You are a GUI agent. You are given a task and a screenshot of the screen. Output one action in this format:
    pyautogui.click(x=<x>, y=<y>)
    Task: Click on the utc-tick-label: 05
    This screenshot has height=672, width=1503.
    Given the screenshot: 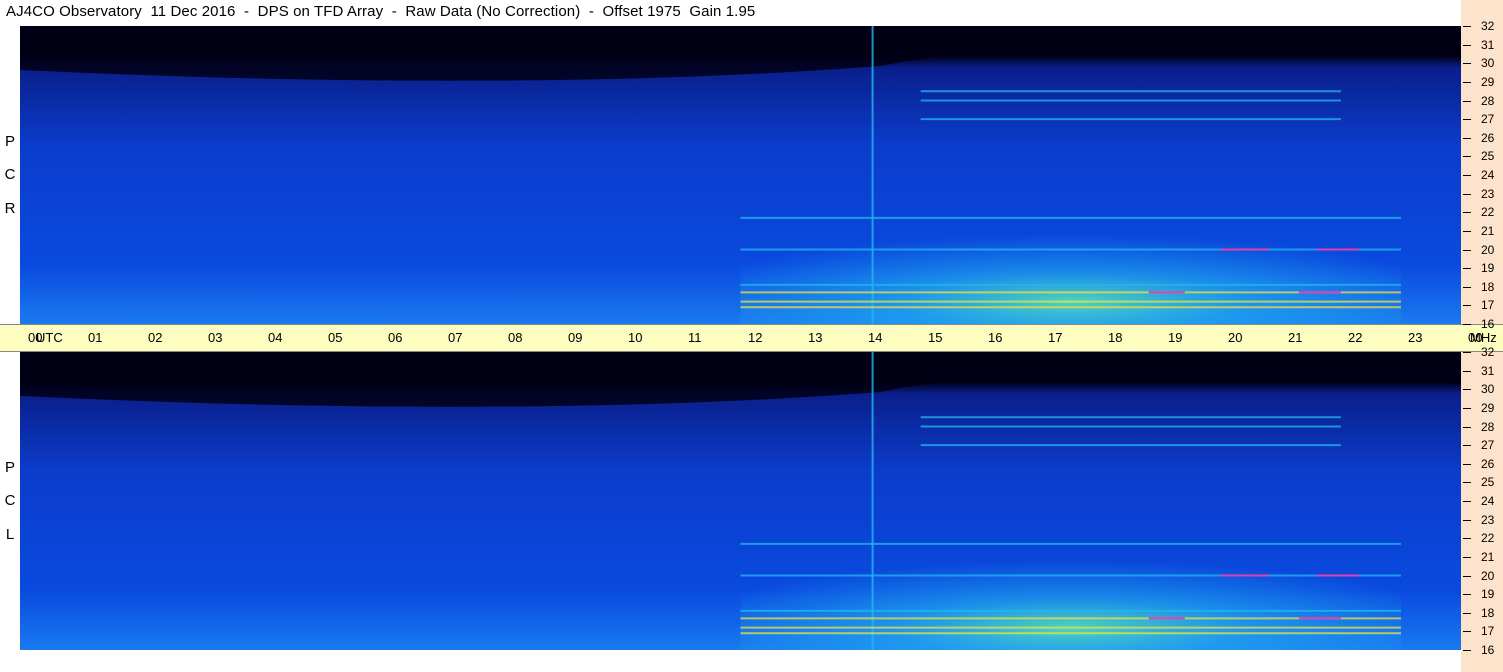 What is the action you would take?
    pyautogui.click(x=335, y=337)
    